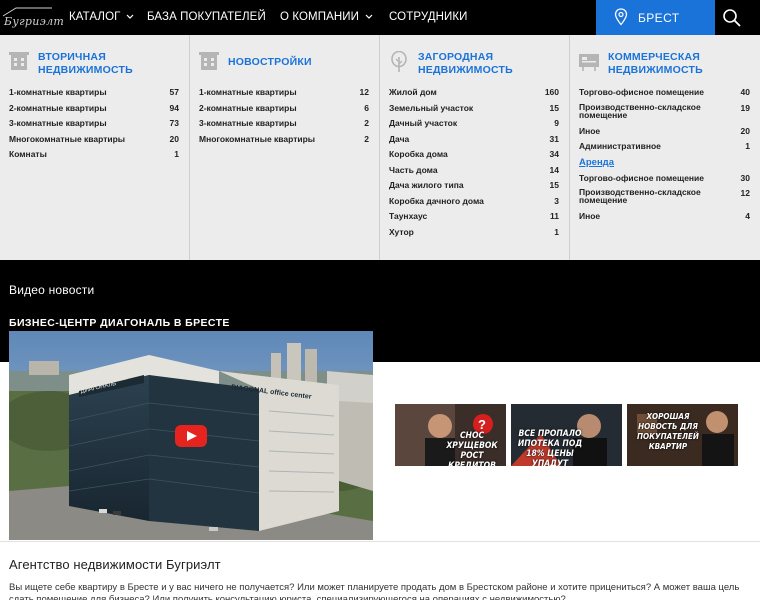  What do you see at coordinates (326, 17) in the screenshot?
I see `nav-about: О КОМПАНИИ` at bounding box center [326, 17].